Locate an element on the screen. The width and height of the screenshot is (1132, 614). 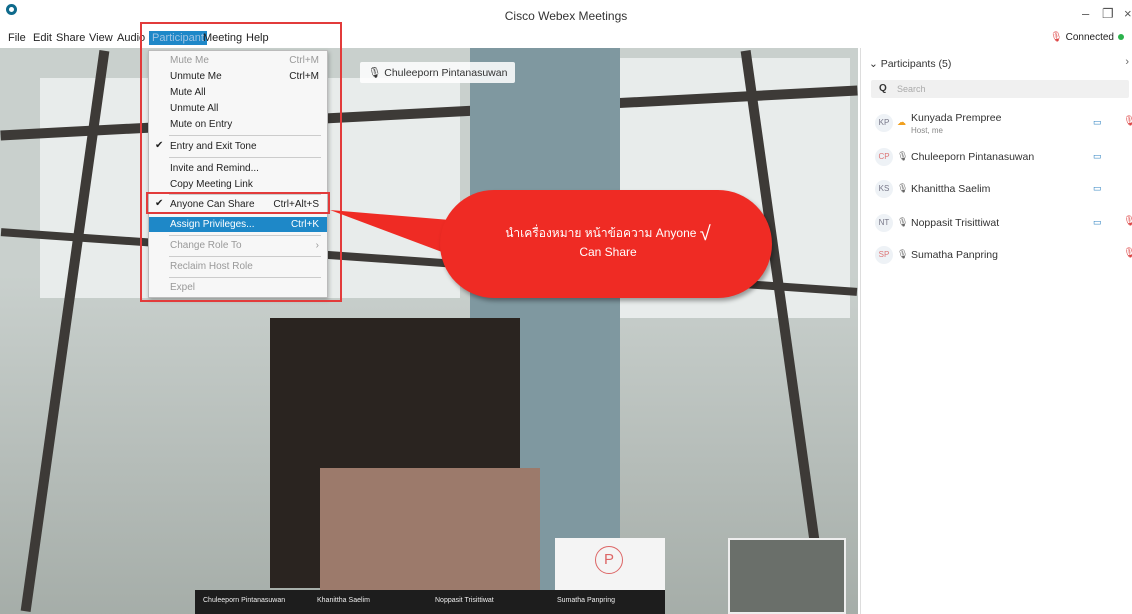
thumbnail-name: Chuleeporn Pintanasuwan is located at coordinates (244, 600).